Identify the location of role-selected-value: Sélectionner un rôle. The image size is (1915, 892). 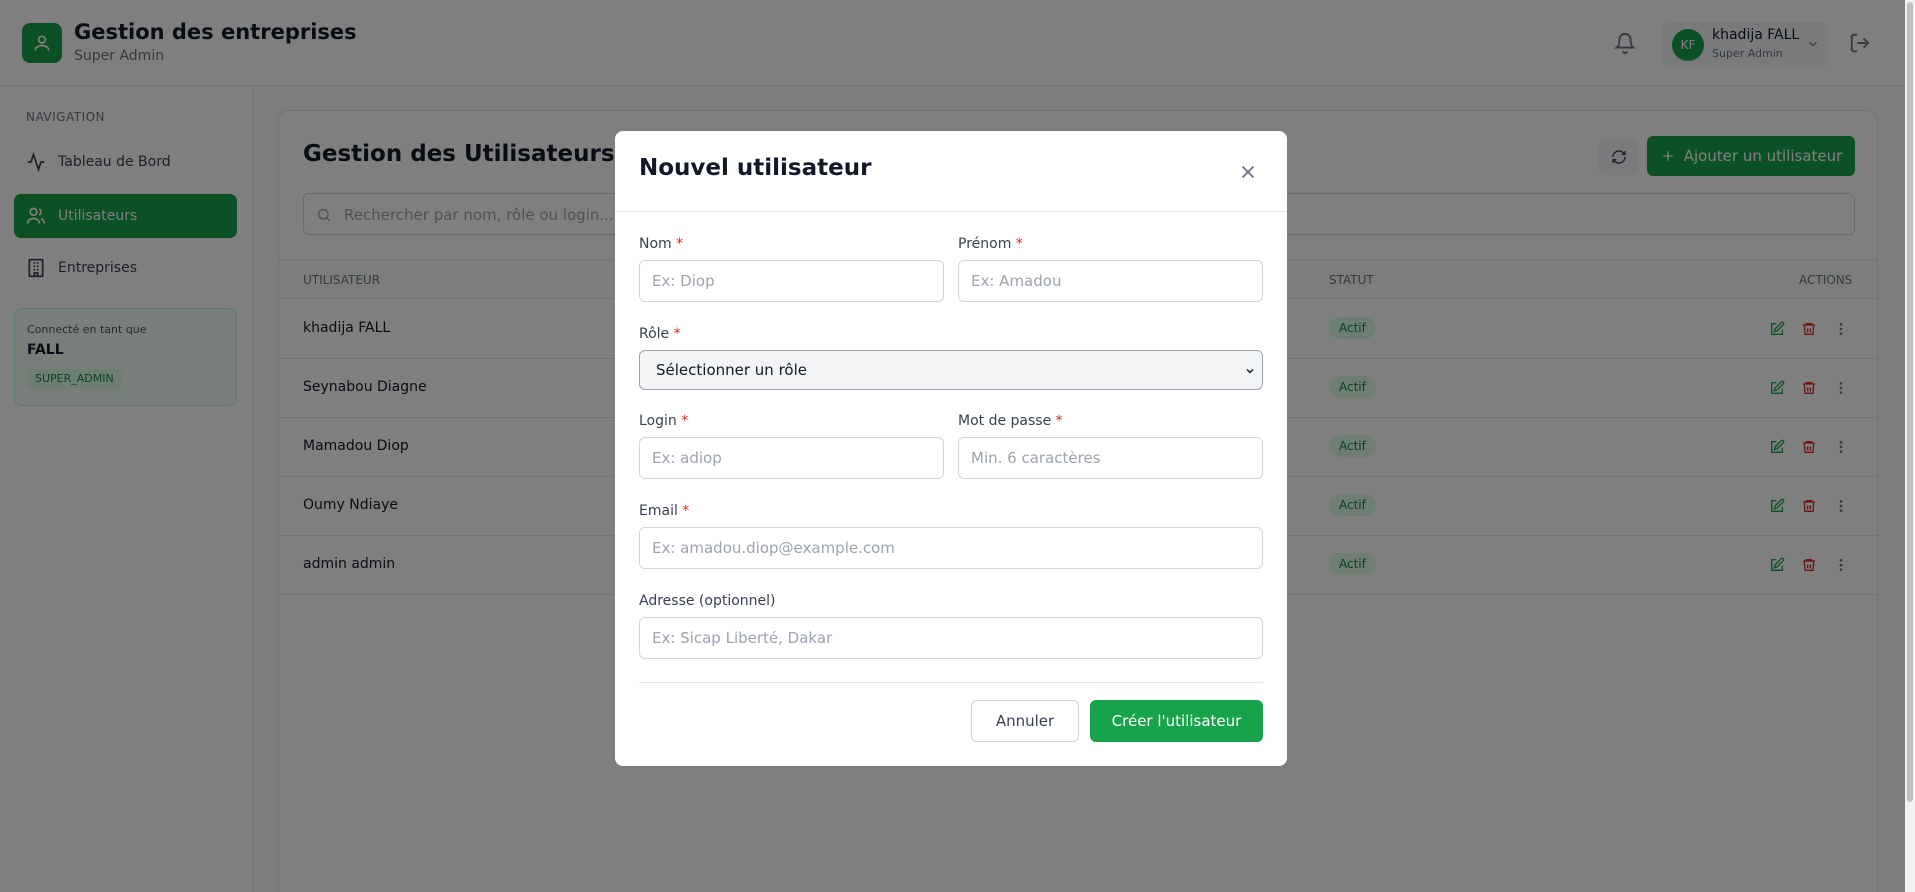
(731, 370).